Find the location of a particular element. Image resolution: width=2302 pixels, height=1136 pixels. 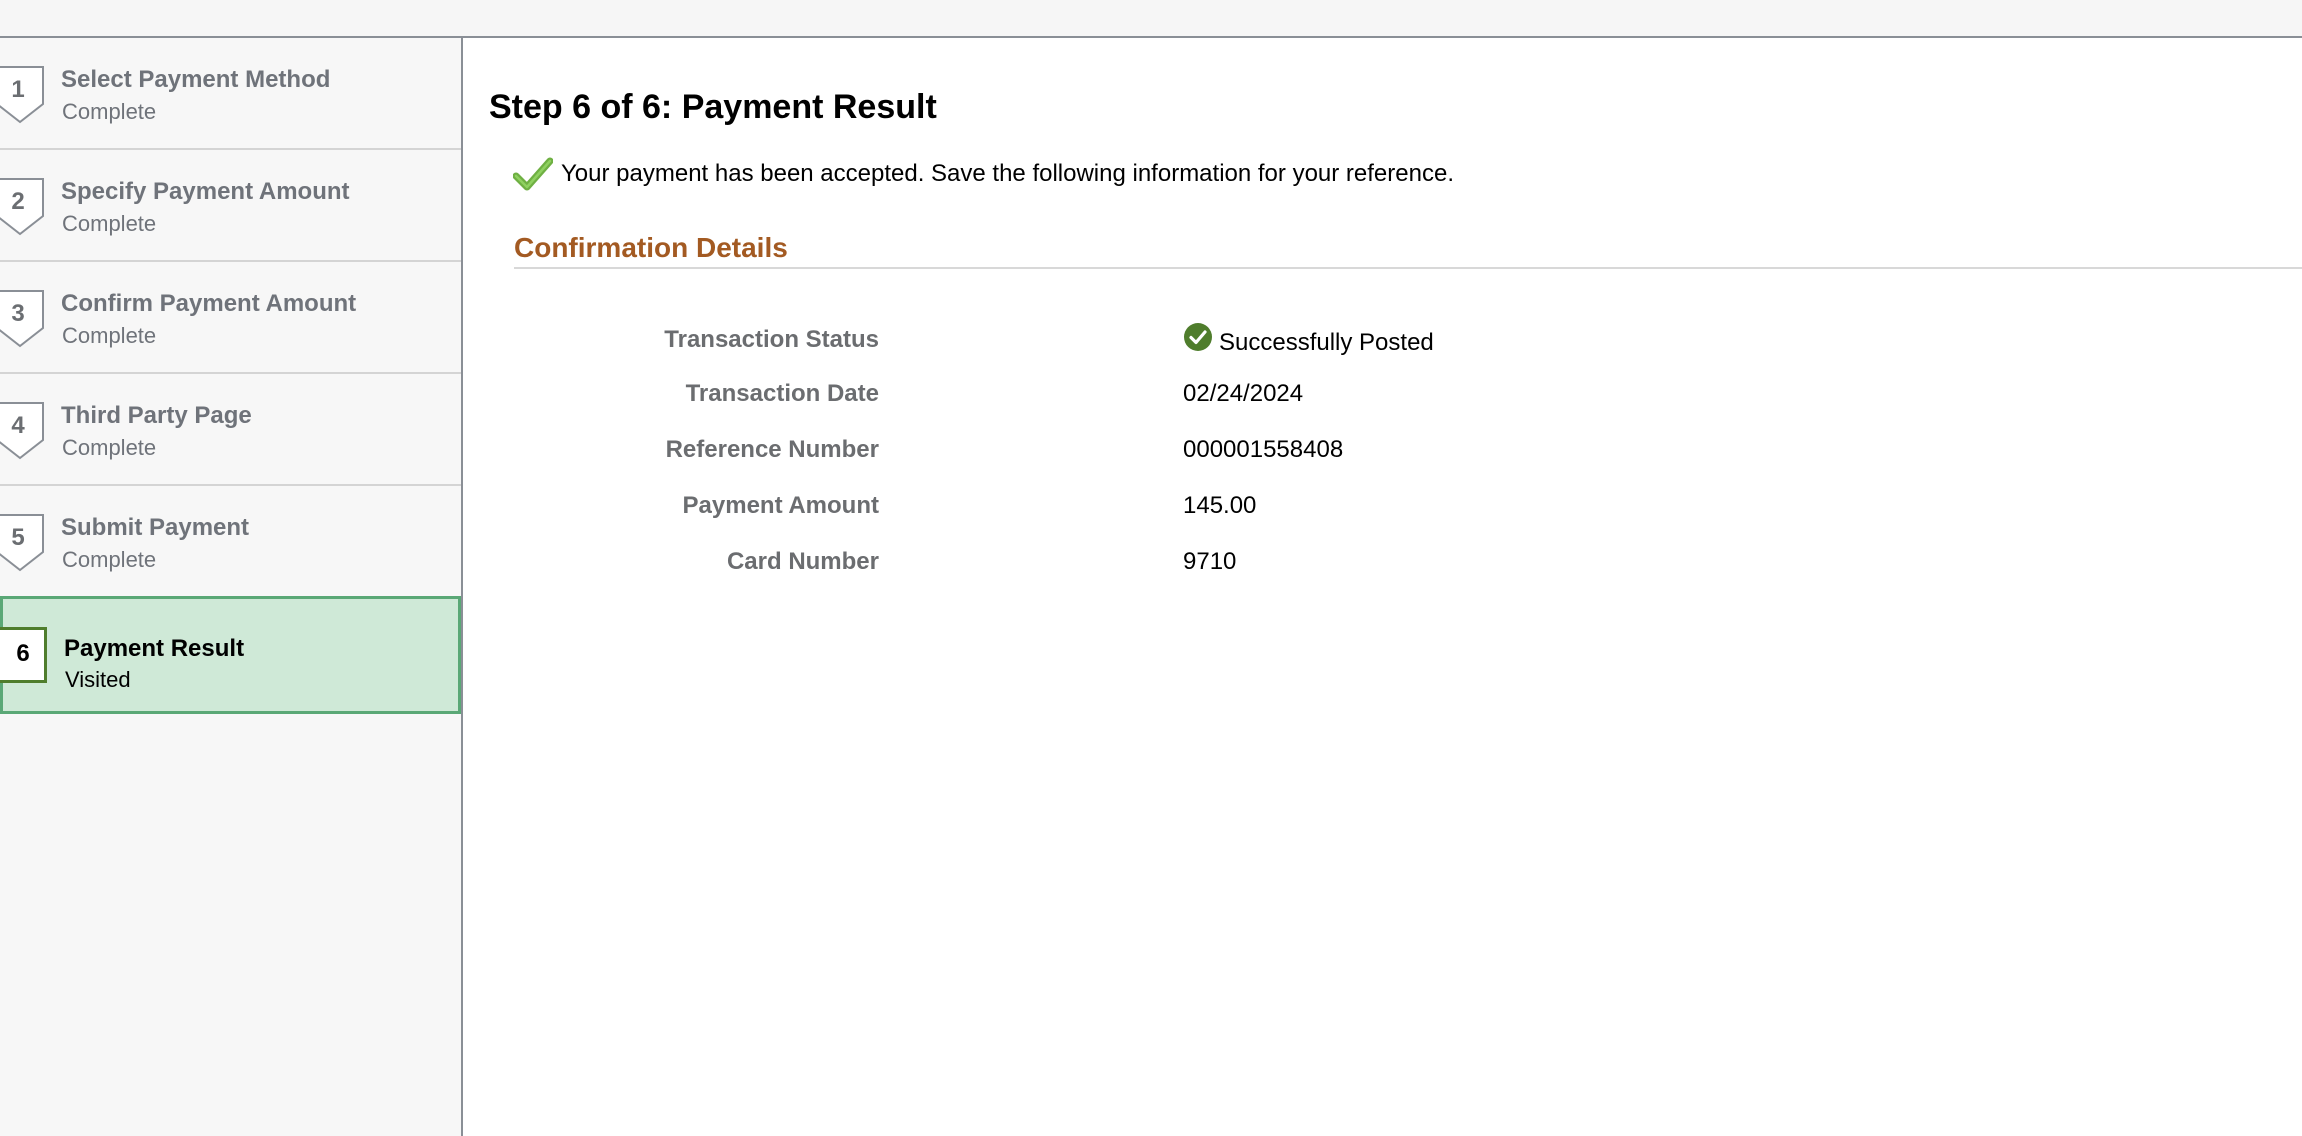

detail-label: Payment Amount is located at coordinates (780, 505).